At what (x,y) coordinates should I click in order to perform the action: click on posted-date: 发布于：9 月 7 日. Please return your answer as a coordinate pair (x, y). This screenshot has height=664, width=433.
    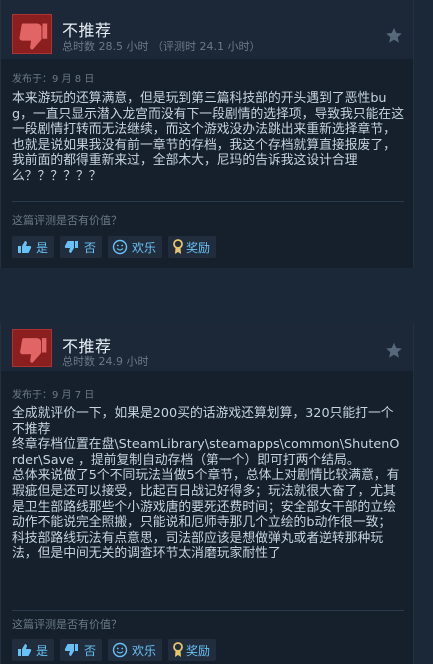
    Looking at the image, I should click on (53, 395).